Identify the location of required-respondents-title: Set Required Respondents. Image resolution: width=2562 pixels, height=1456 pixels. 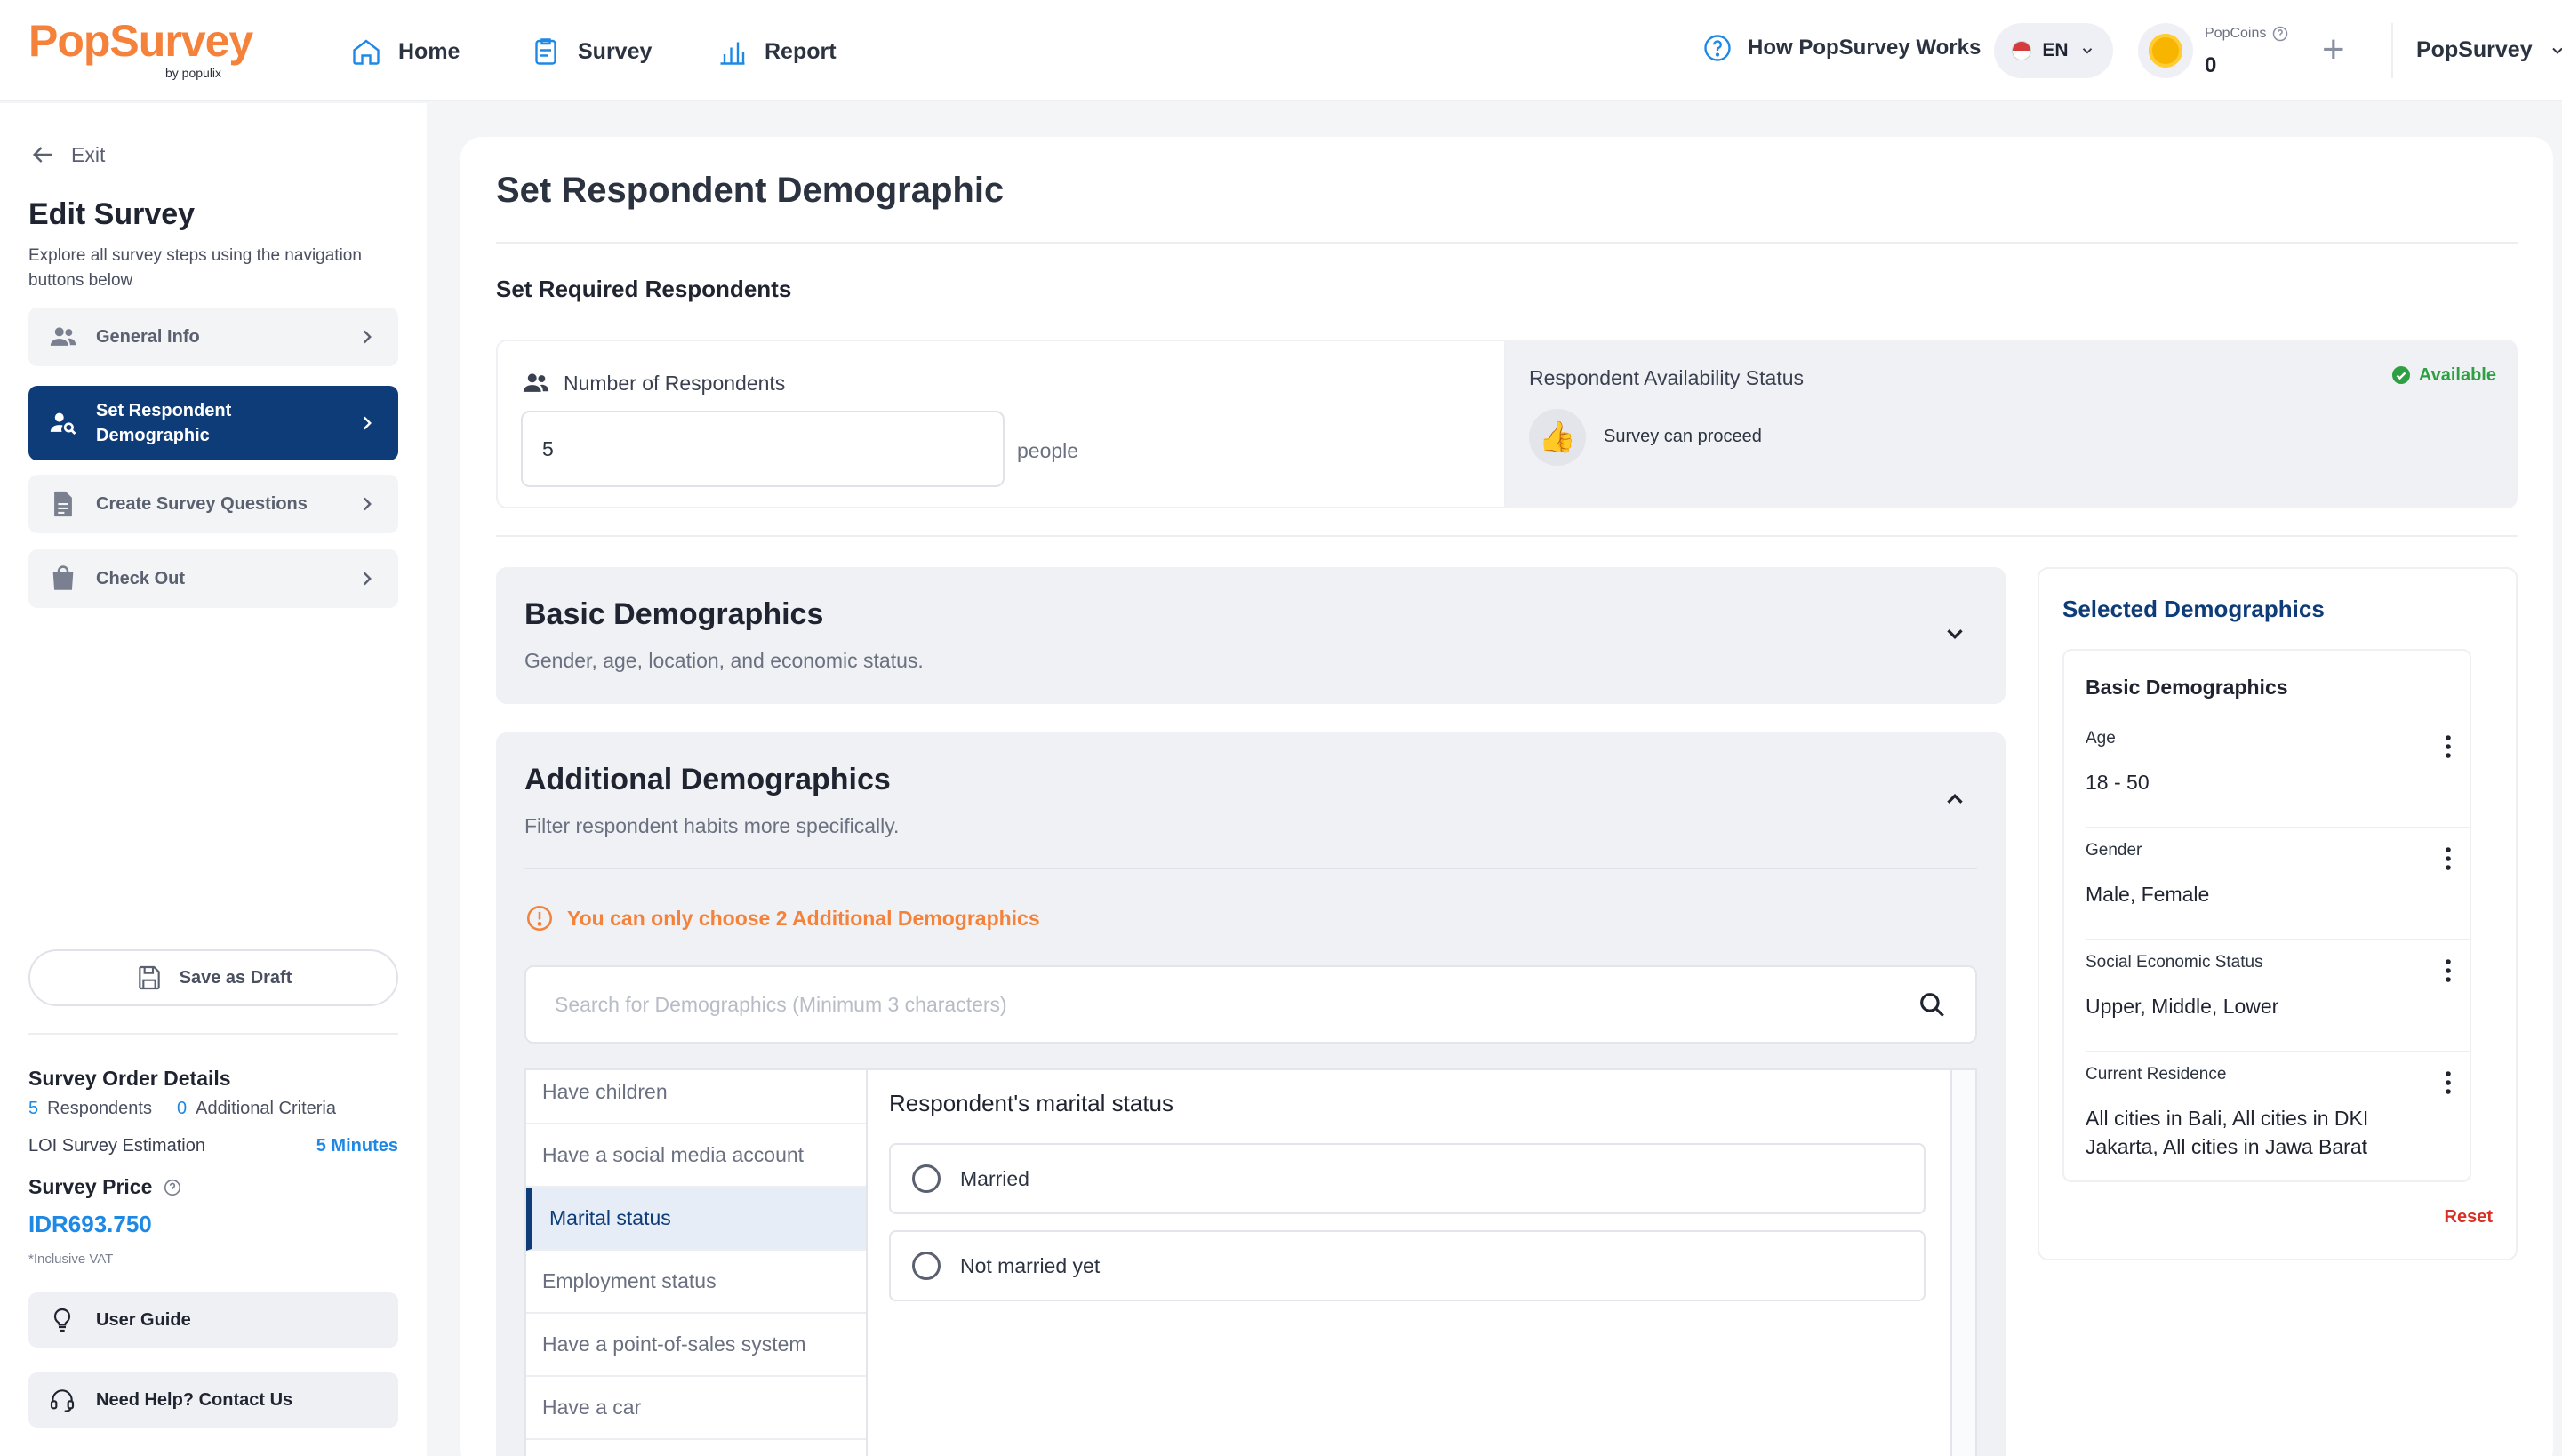
(644, 289).